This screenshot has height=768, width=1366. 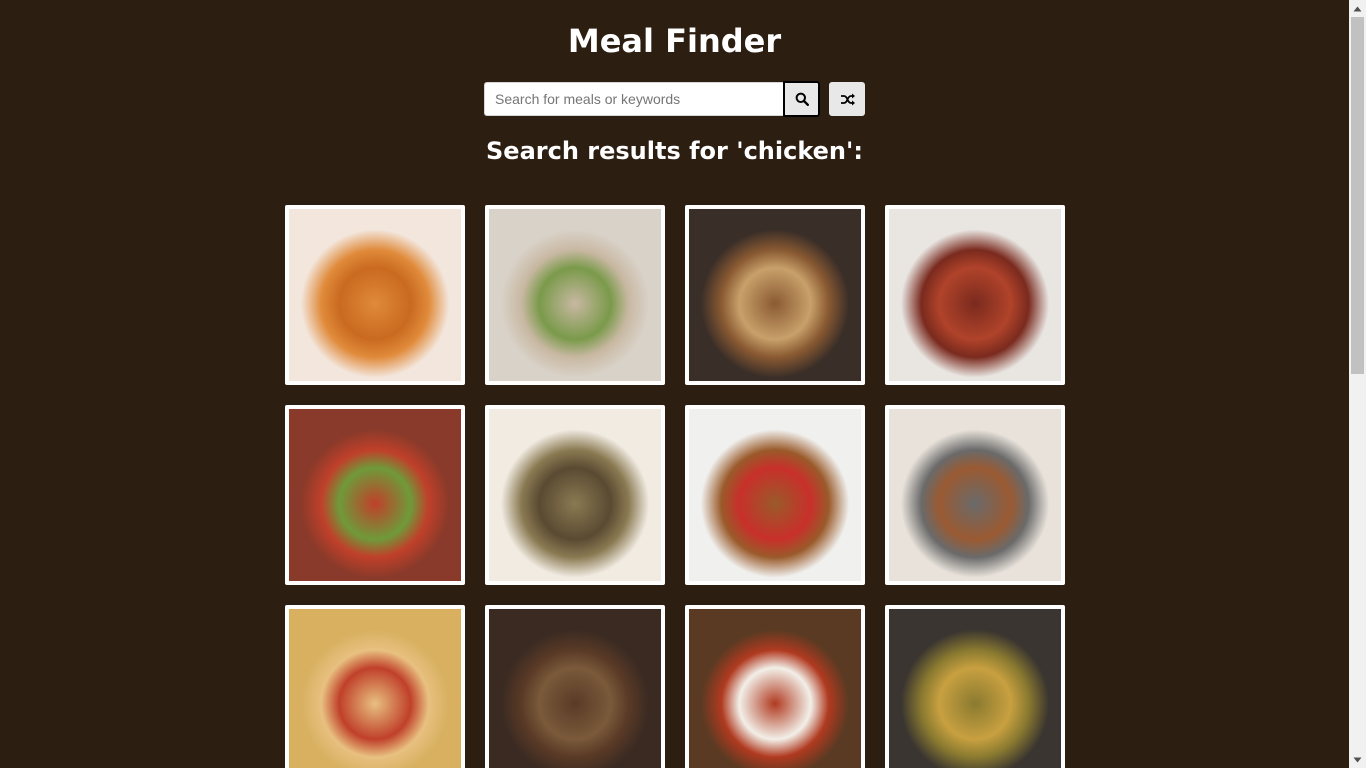 What do you see at coordinates (674, 41) in the screenshot?
I see `page-title: Meal Finder` at bounding box center [674, 41].